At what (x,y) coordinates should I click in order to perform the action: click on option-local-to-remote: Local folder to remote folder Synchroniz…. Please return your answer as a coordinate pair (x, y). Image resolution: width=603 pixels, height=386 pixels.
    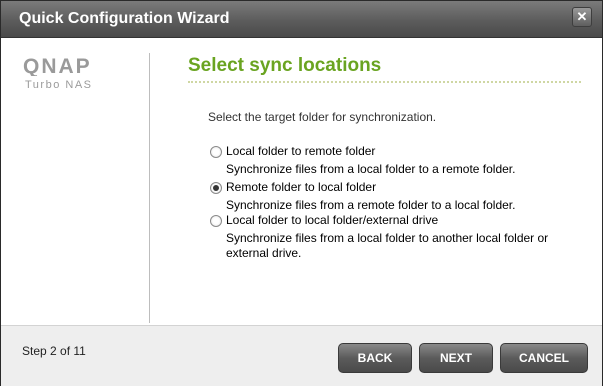
    Looking at the image, I should click on (390, 161).